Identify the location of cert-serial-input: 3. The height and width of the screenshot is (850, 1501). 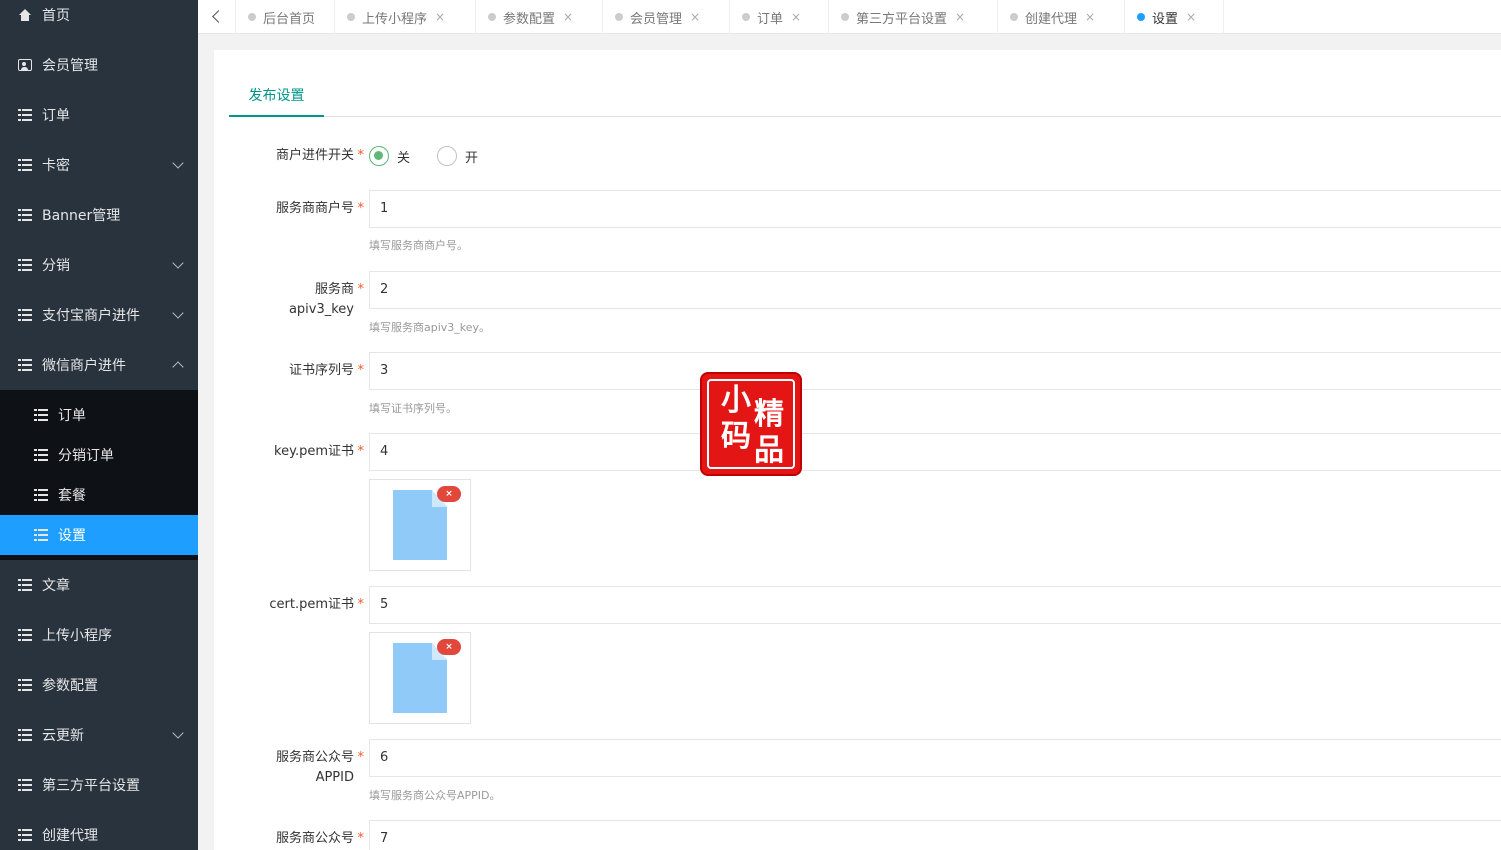
(935, 371).